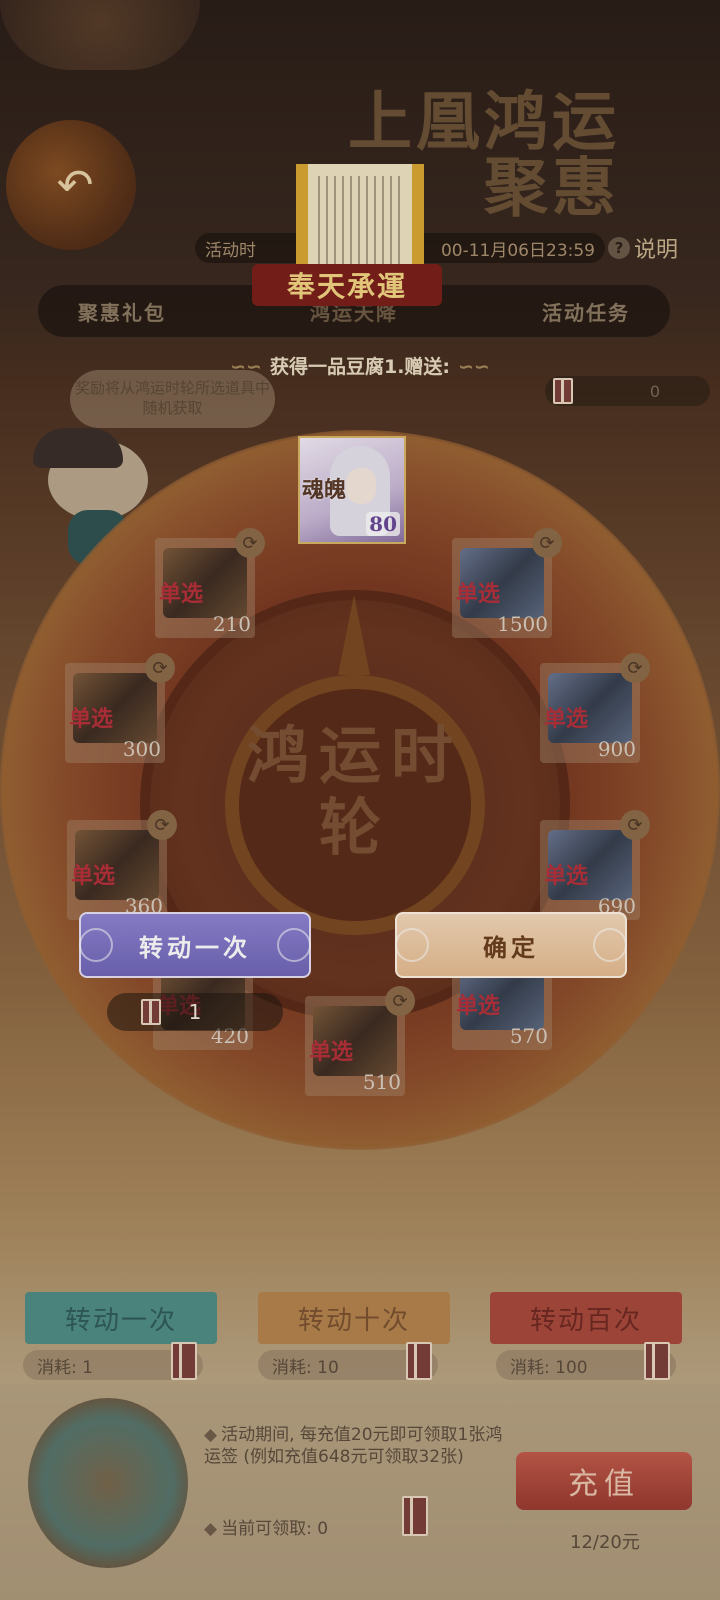  Describe the element at coordinates (549, 1367) in the screenshot. I see `cost-text: 消耗: 100` at that location.